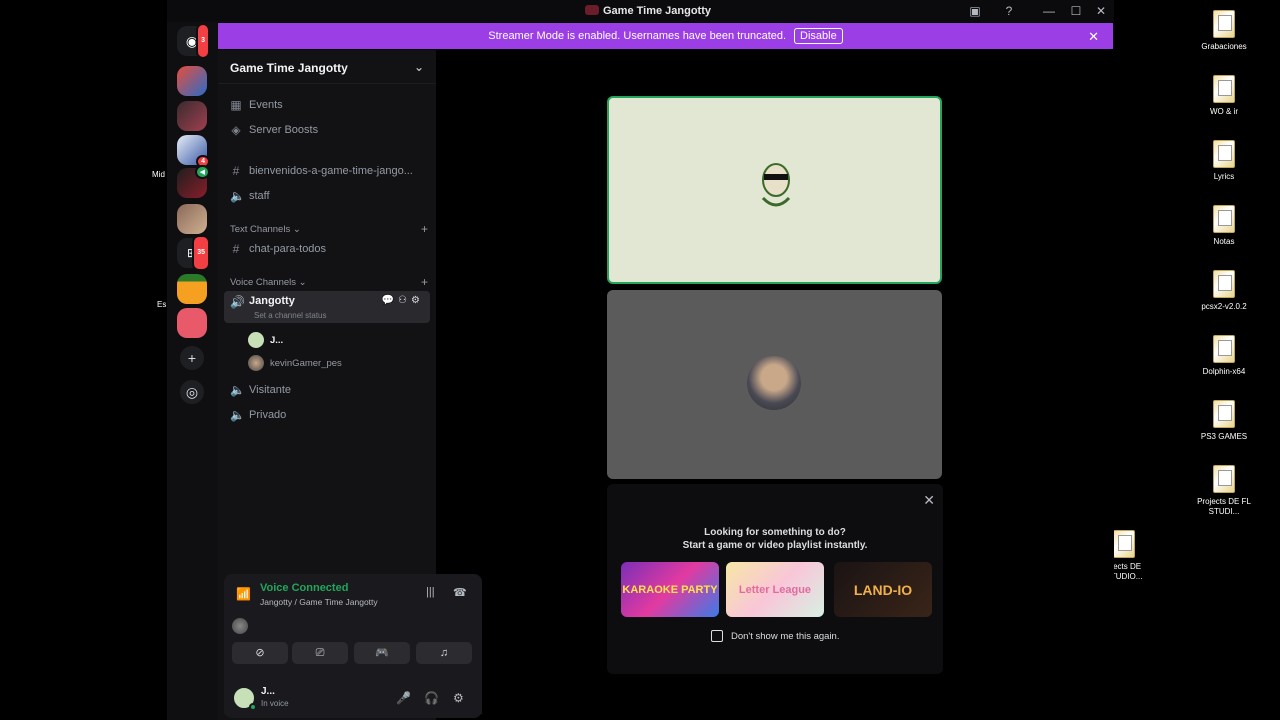 Image resolution: width=1280 pixels, height=720 pixels. What do you see at coordinates (192, 358) in the screenshot?
I see `add-server-button: +` at bounding box center [192, 358].